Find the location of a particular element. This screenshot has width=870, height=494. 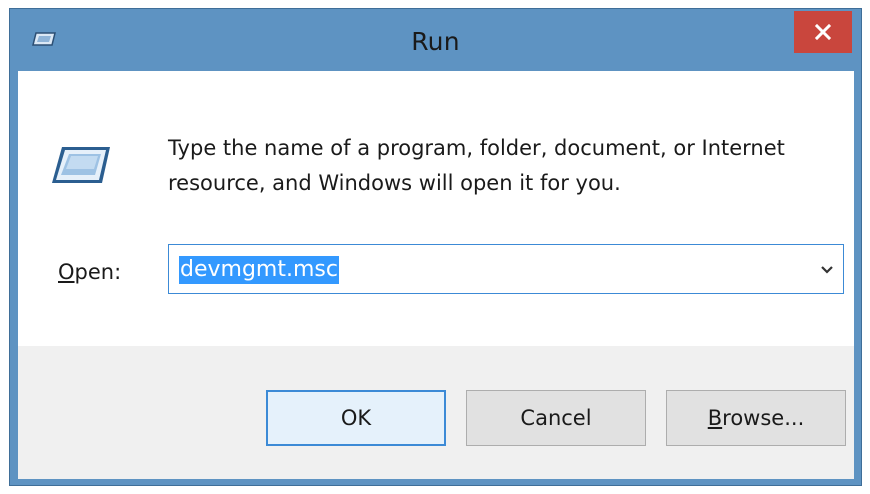

browse-mnemonic: B is located at coordinates (715, 418).